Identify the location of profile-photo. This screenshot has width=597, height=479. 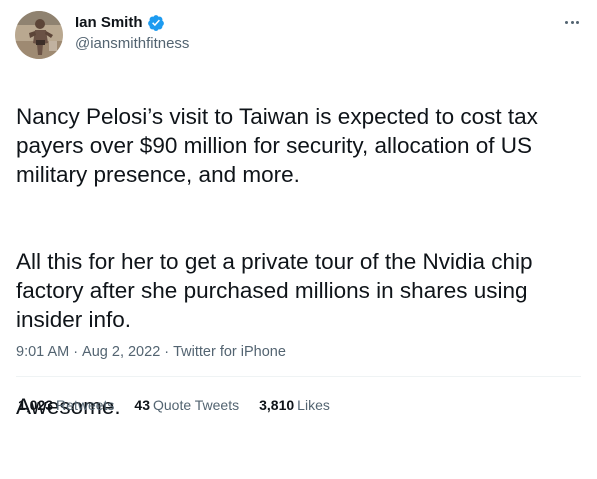
(39, 35).